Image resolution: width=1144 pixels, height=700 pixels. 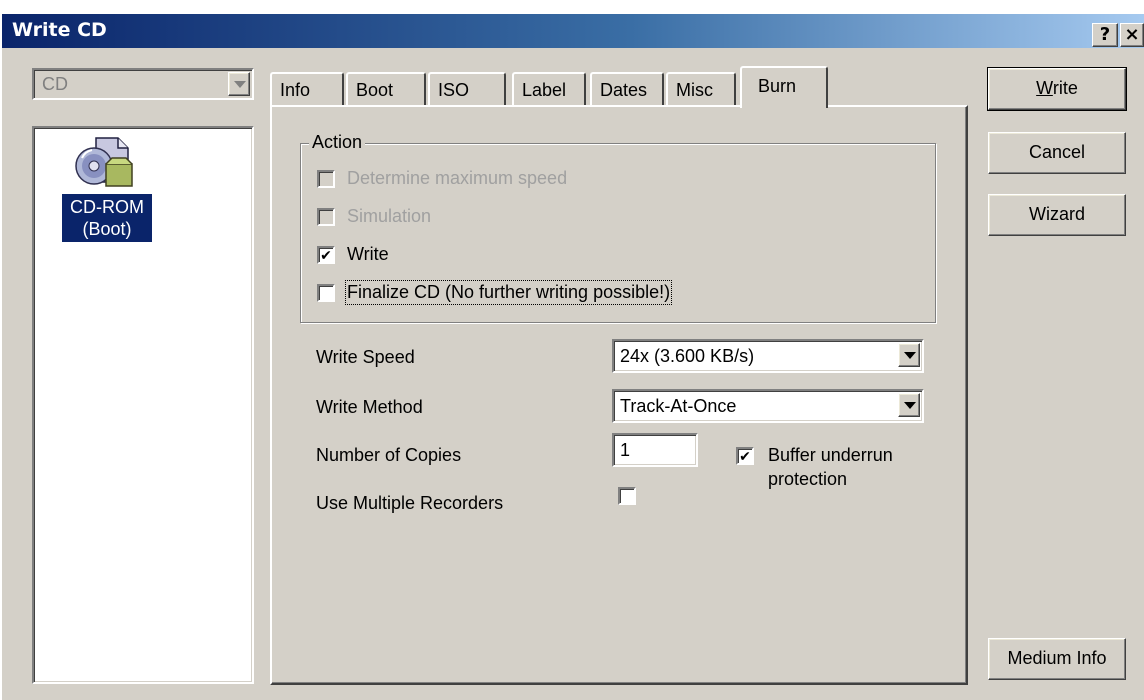 What do you see at coordinates (107, 218) in the screenshot?
I see `tree-item-cd-rom: CD-ROM (Boot)` at bounding box center [107, 218].